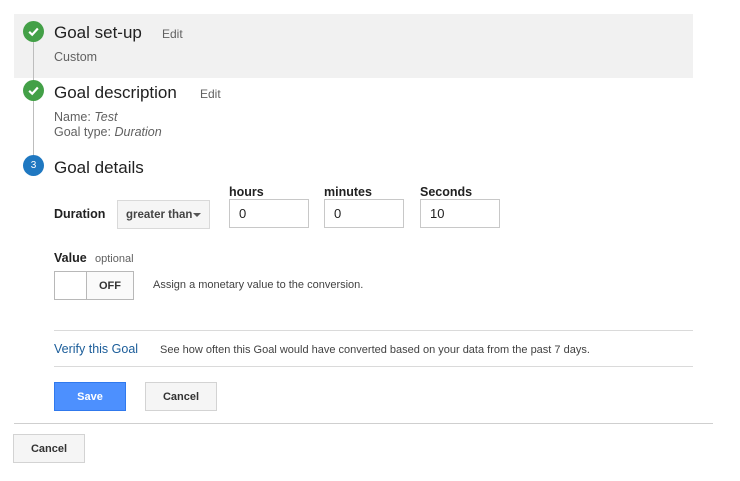  Describe the element at coordinates (460, 213) in the screenshot. I see `seconds-input` at that location.